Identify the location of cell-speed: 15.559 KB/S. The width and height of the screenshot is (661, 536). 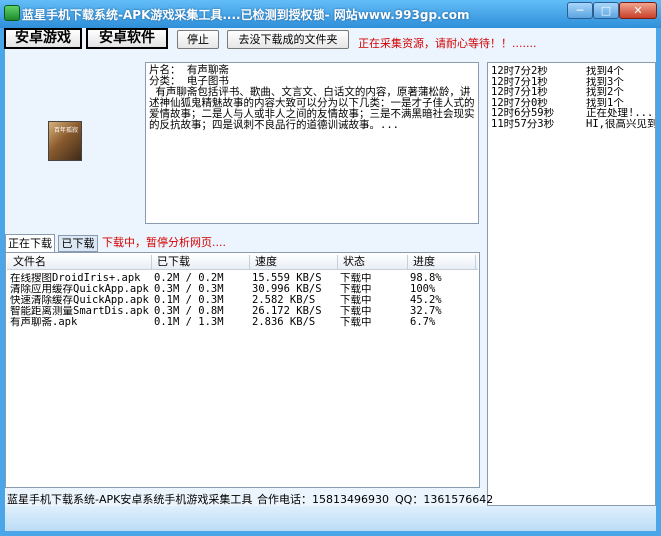
(287, 278).